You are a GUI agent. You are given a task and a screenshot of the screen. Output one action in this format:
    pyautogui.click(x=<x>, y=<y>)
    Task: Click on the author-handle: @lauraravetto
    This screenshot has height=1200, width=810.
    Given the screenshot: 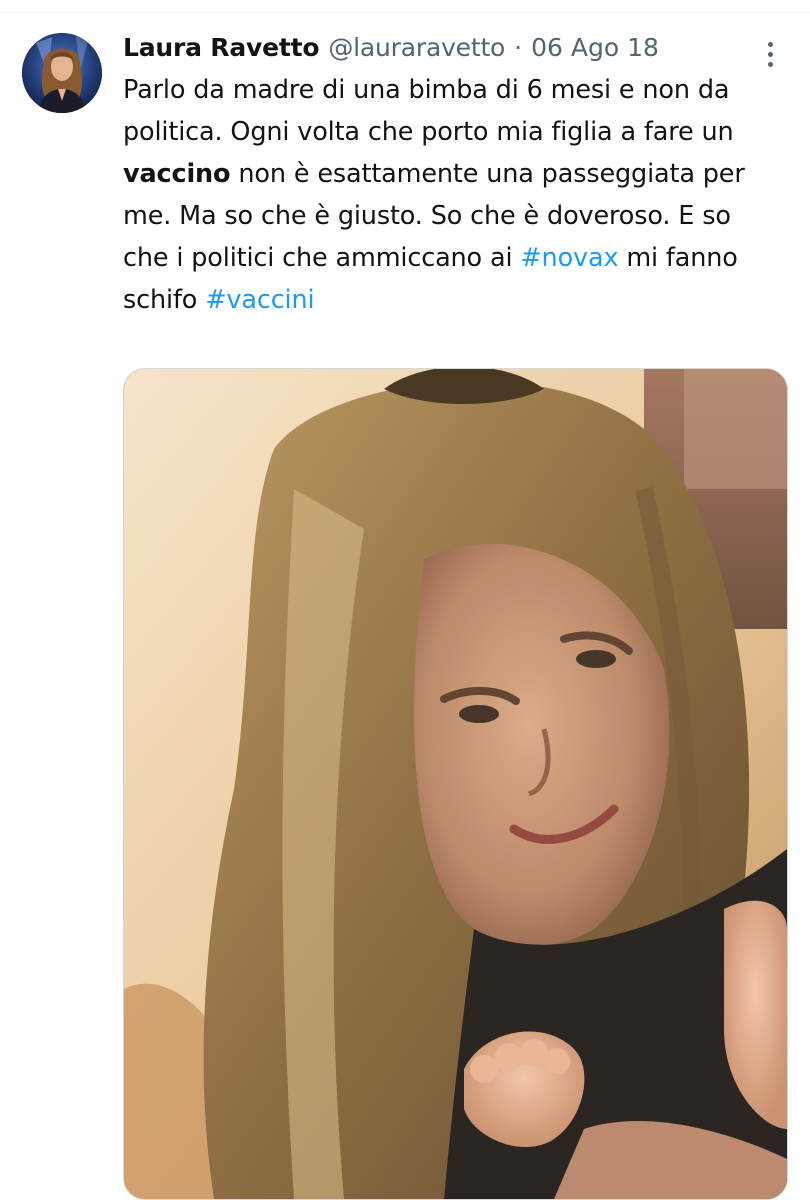 What is the action you would take?
    pyautogui.click(x=416, y=48)
    